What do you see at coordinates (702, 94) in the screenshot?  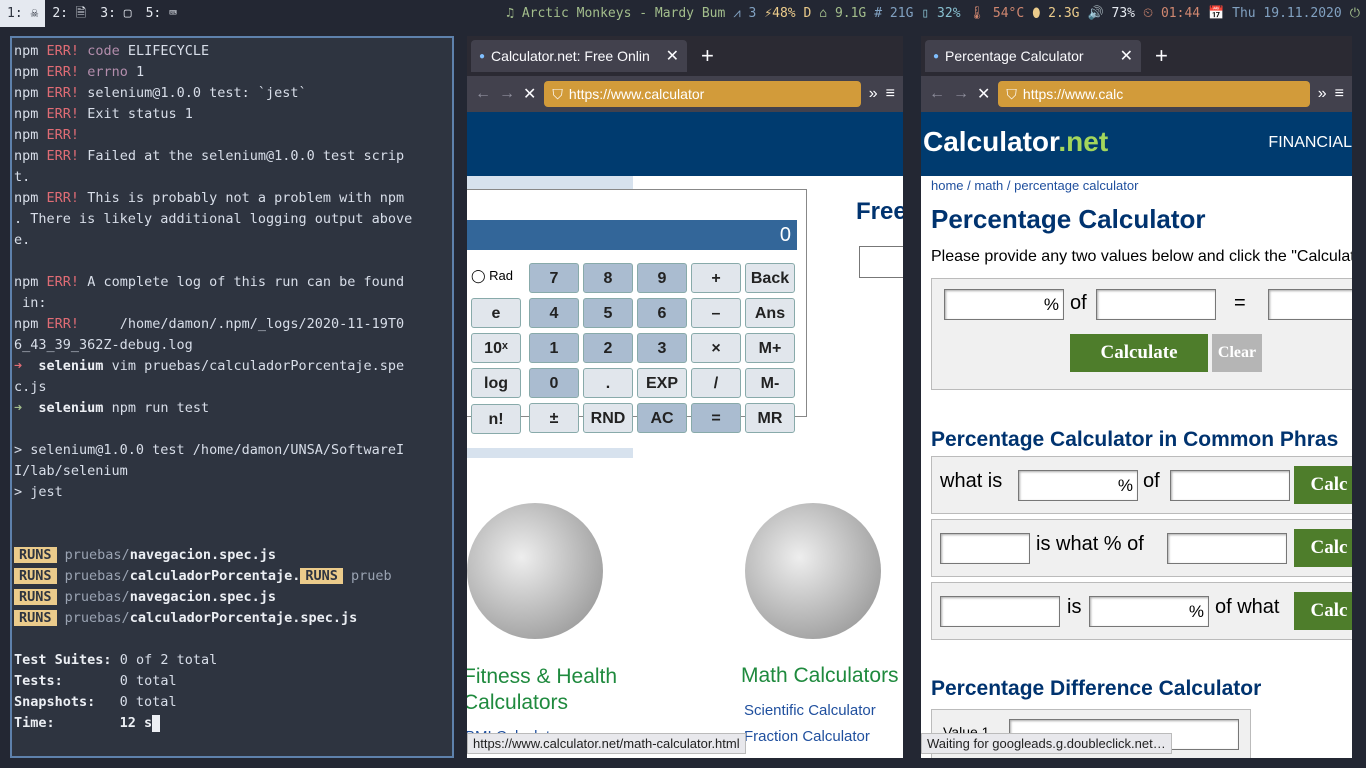 I see `url-bar: ⛉ https://www.calculator` at bounding box center [702, 94].